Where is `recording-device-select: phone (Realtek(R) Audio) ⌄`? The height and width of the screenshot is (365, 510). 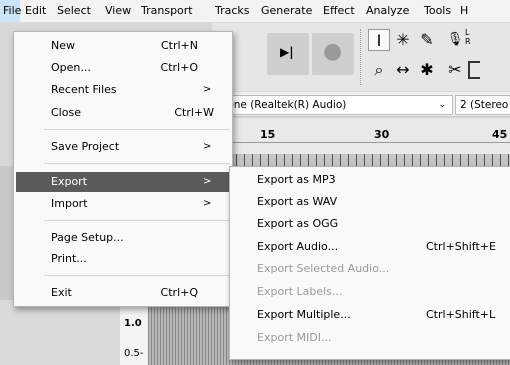 recording-device-select: phone (Realtek(R) Audio) ⌄ is located at coordinates (332, 105).